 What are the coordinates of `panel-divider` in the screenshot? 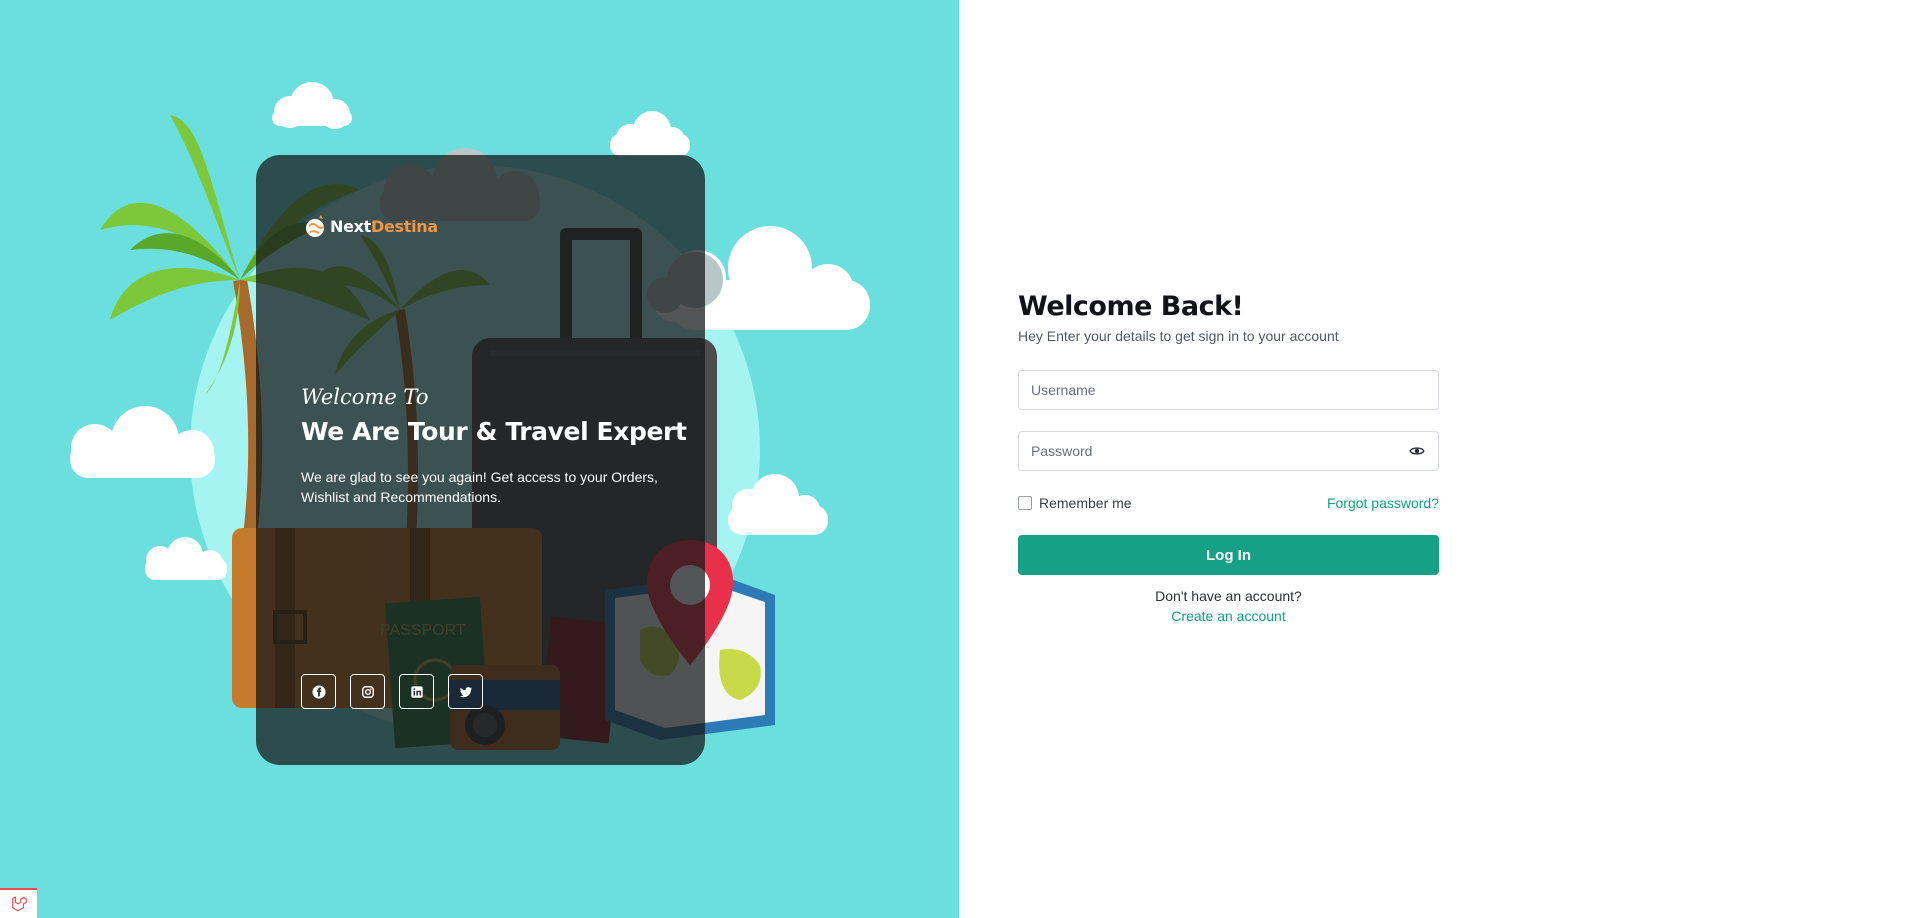 It's located at (959, 459).